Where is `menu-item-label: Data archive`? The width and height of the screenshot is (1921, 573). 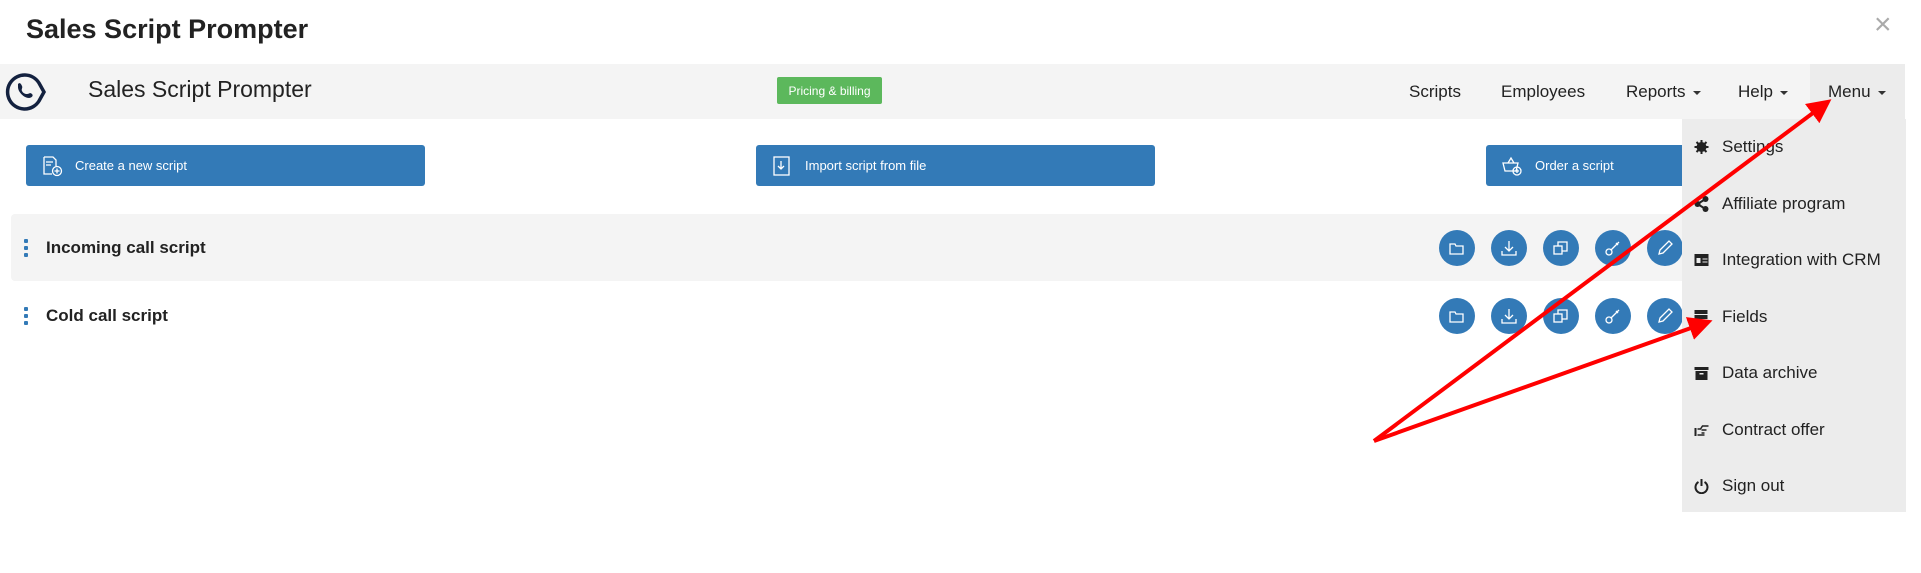
menu-item-label: Data archive is located at coordinates (1770, 373).